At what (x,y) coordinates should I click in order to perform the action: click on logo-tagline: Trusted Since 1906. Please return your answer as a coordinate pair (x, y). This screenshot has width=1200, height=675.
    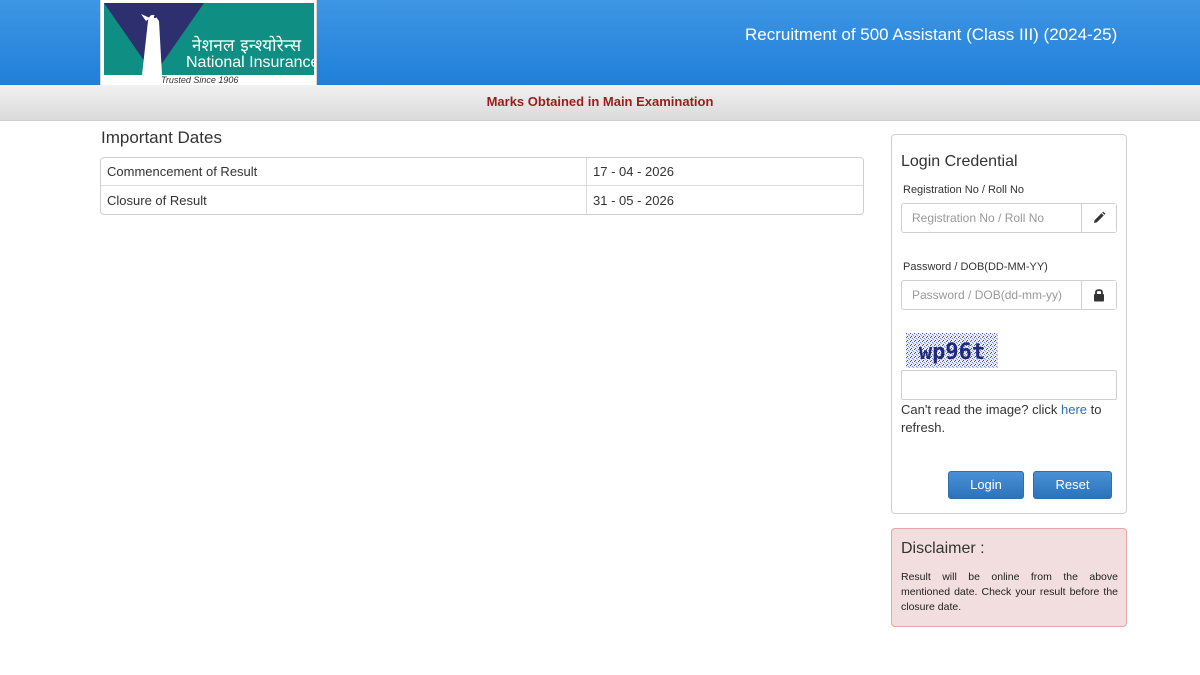
    Looking at the image, I should click on (200, 80).